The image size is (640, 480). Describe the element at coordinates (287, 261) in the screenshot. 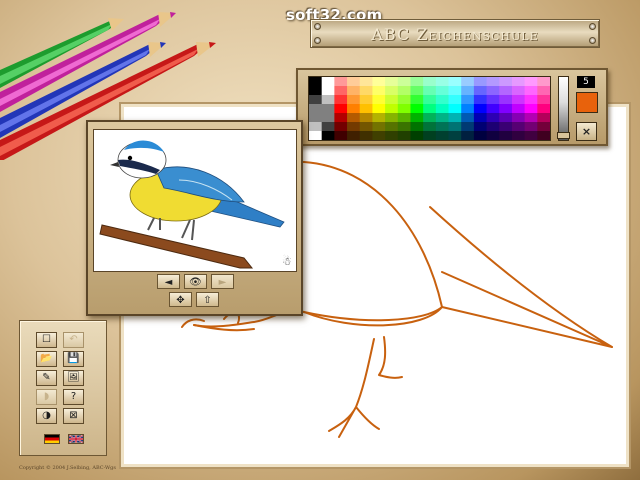

I see `hint-icon: ☃` at that location.